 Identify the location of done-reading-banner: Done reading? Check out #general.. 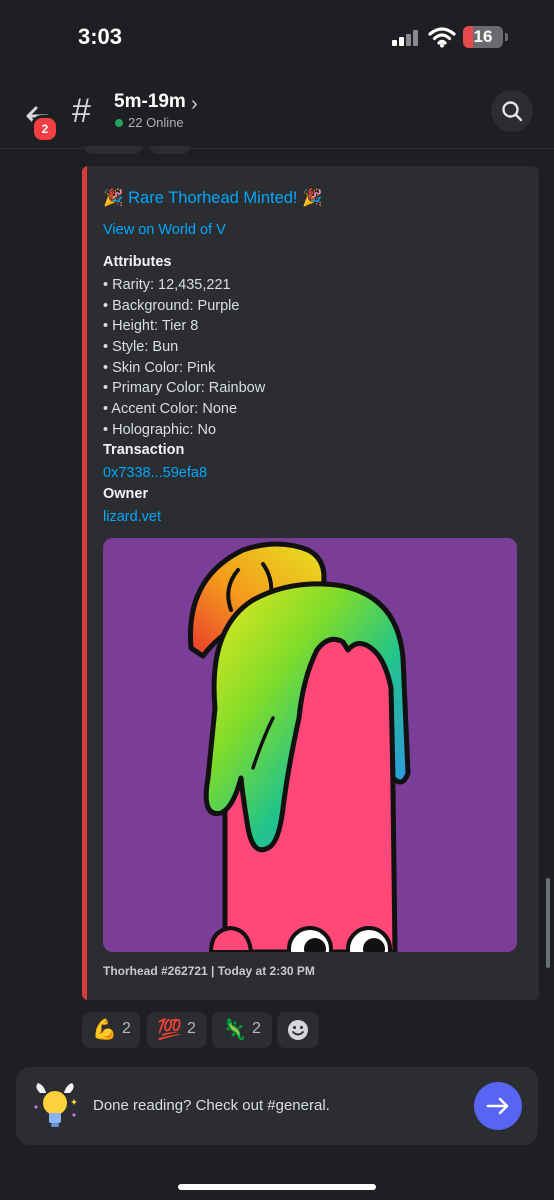
(277, 1106).